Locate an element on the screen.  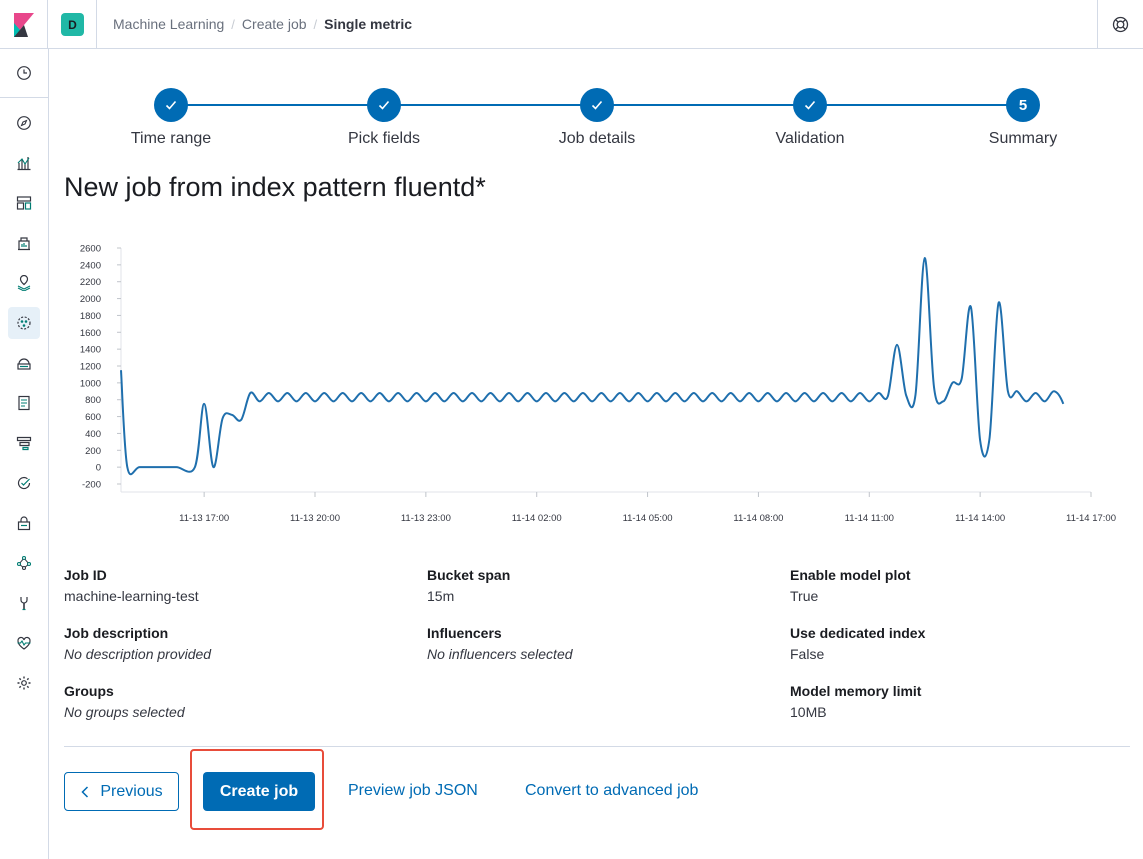
heartbeat-icon is located at coordinates (24, 643).